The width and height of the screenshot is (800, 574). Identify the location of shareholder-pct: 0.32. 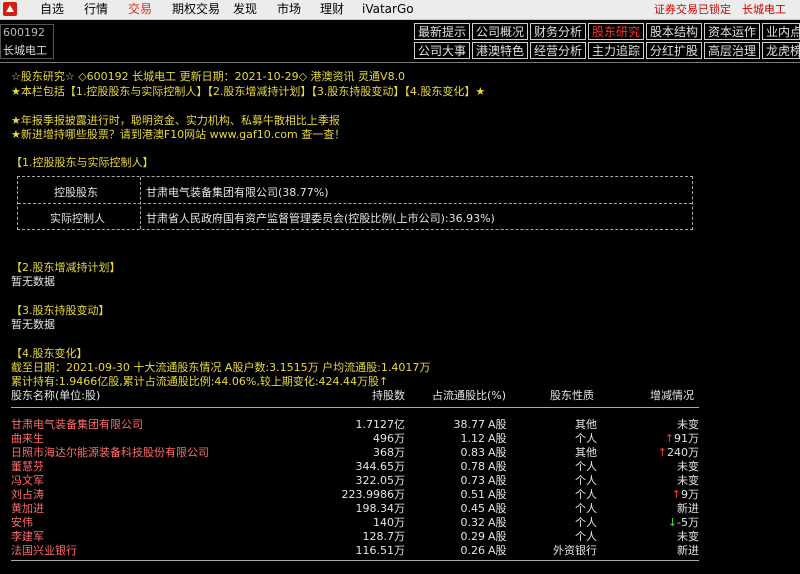
(473, 522).